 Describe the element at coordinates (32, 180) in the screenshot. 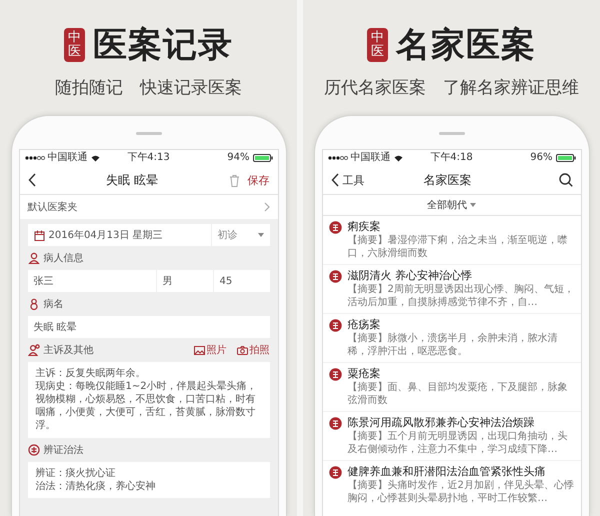

I see `back-icon` at that location.